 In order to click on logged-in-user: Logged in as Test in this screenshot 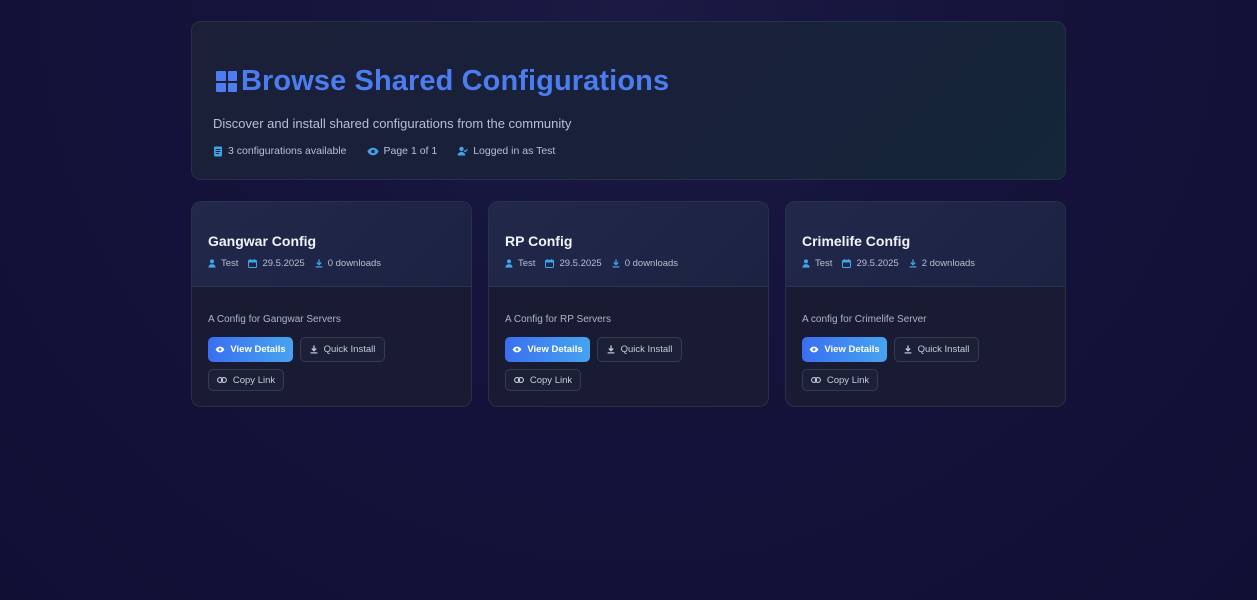, I will do `click(506, 151)`.